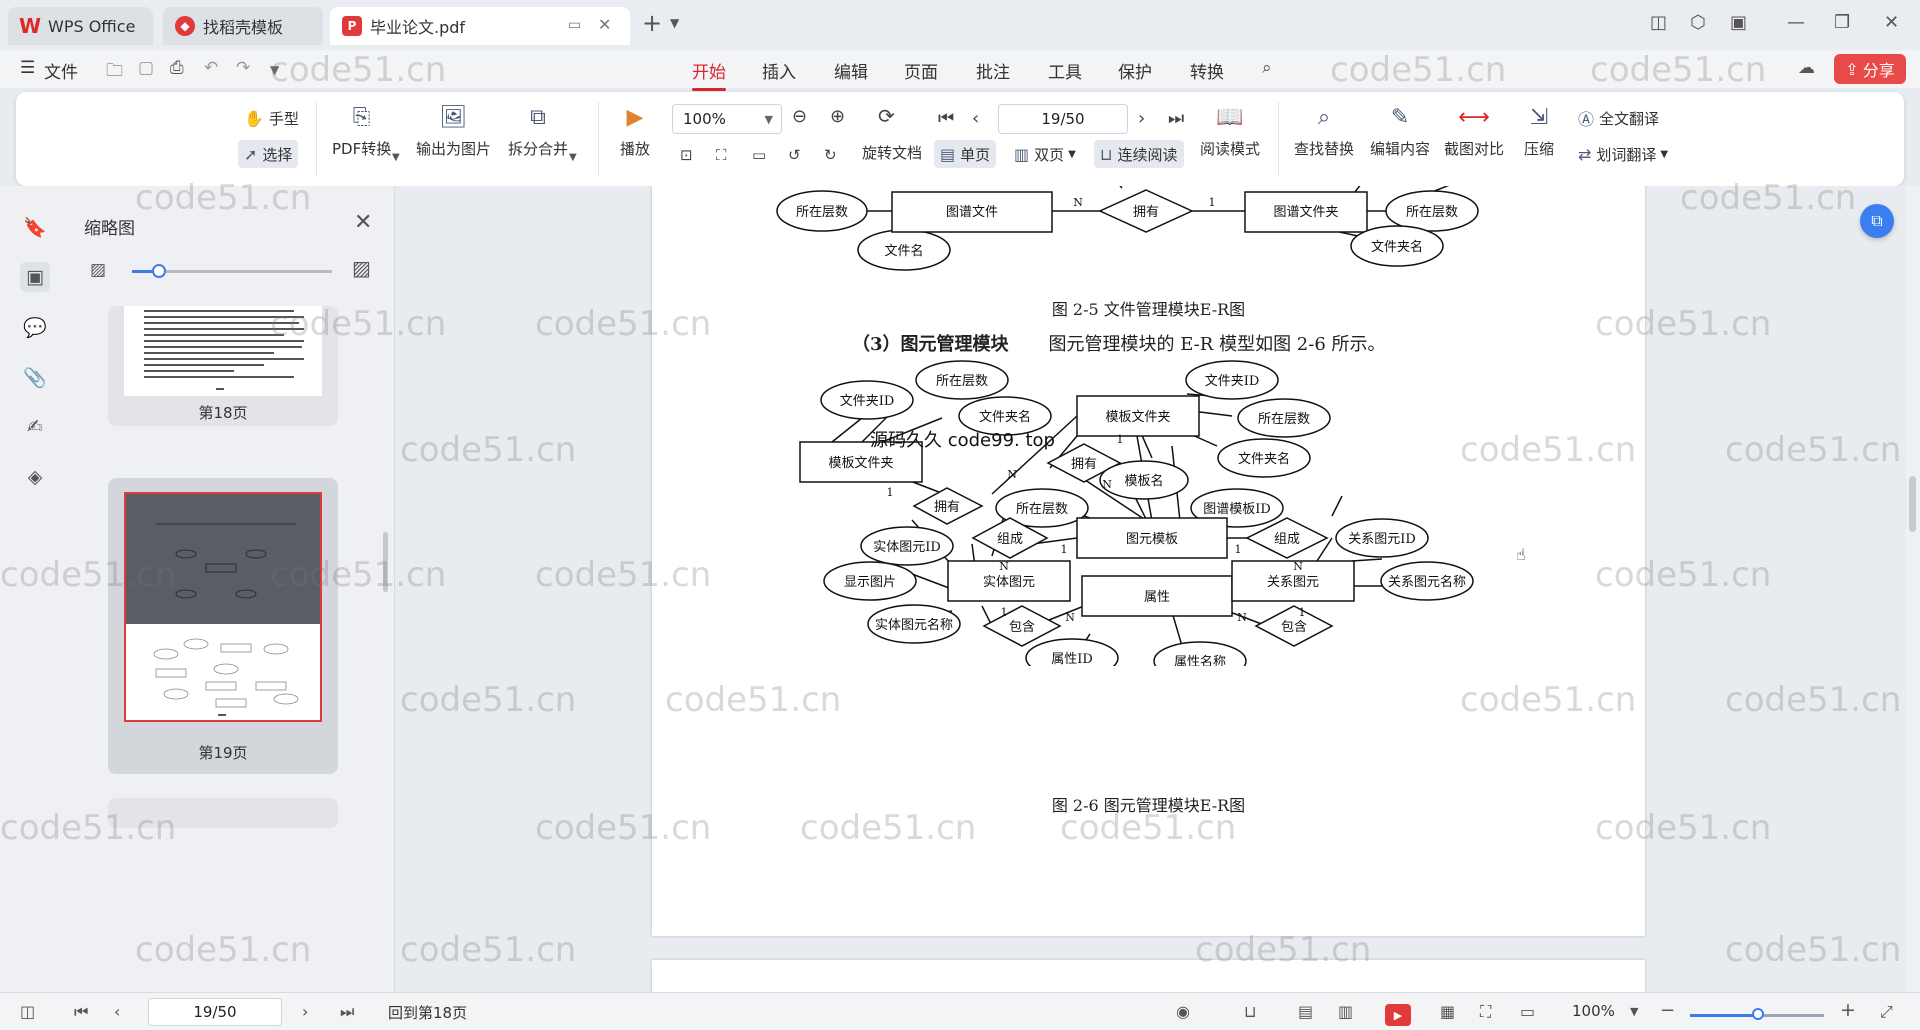  What do you see at coordinates (1539, 130) in the screenshot?
I see `compress-button: ⇲ 压缩` at bounding box center [1539, 130].